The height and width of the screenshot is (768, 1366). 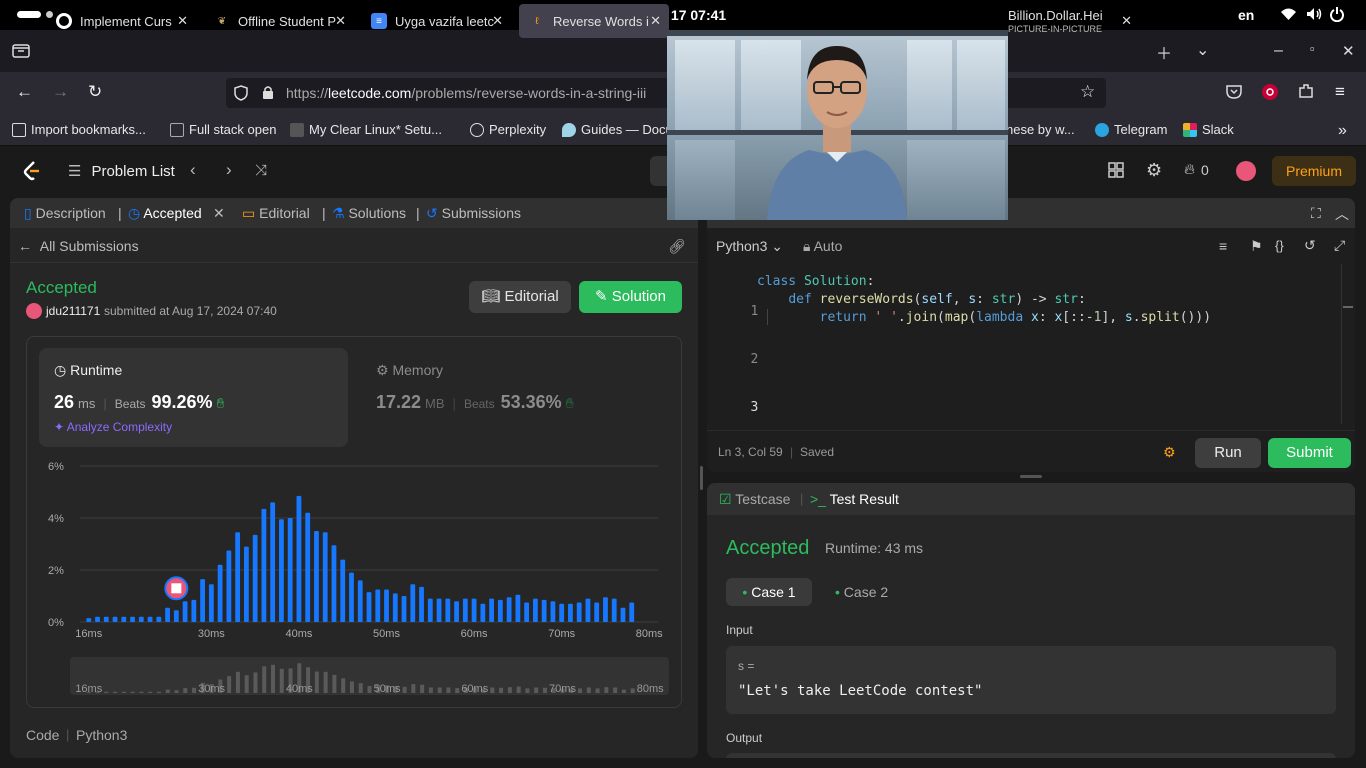 I want to click on bookmark-icon: ⚑, so click(x=1256, y=246).